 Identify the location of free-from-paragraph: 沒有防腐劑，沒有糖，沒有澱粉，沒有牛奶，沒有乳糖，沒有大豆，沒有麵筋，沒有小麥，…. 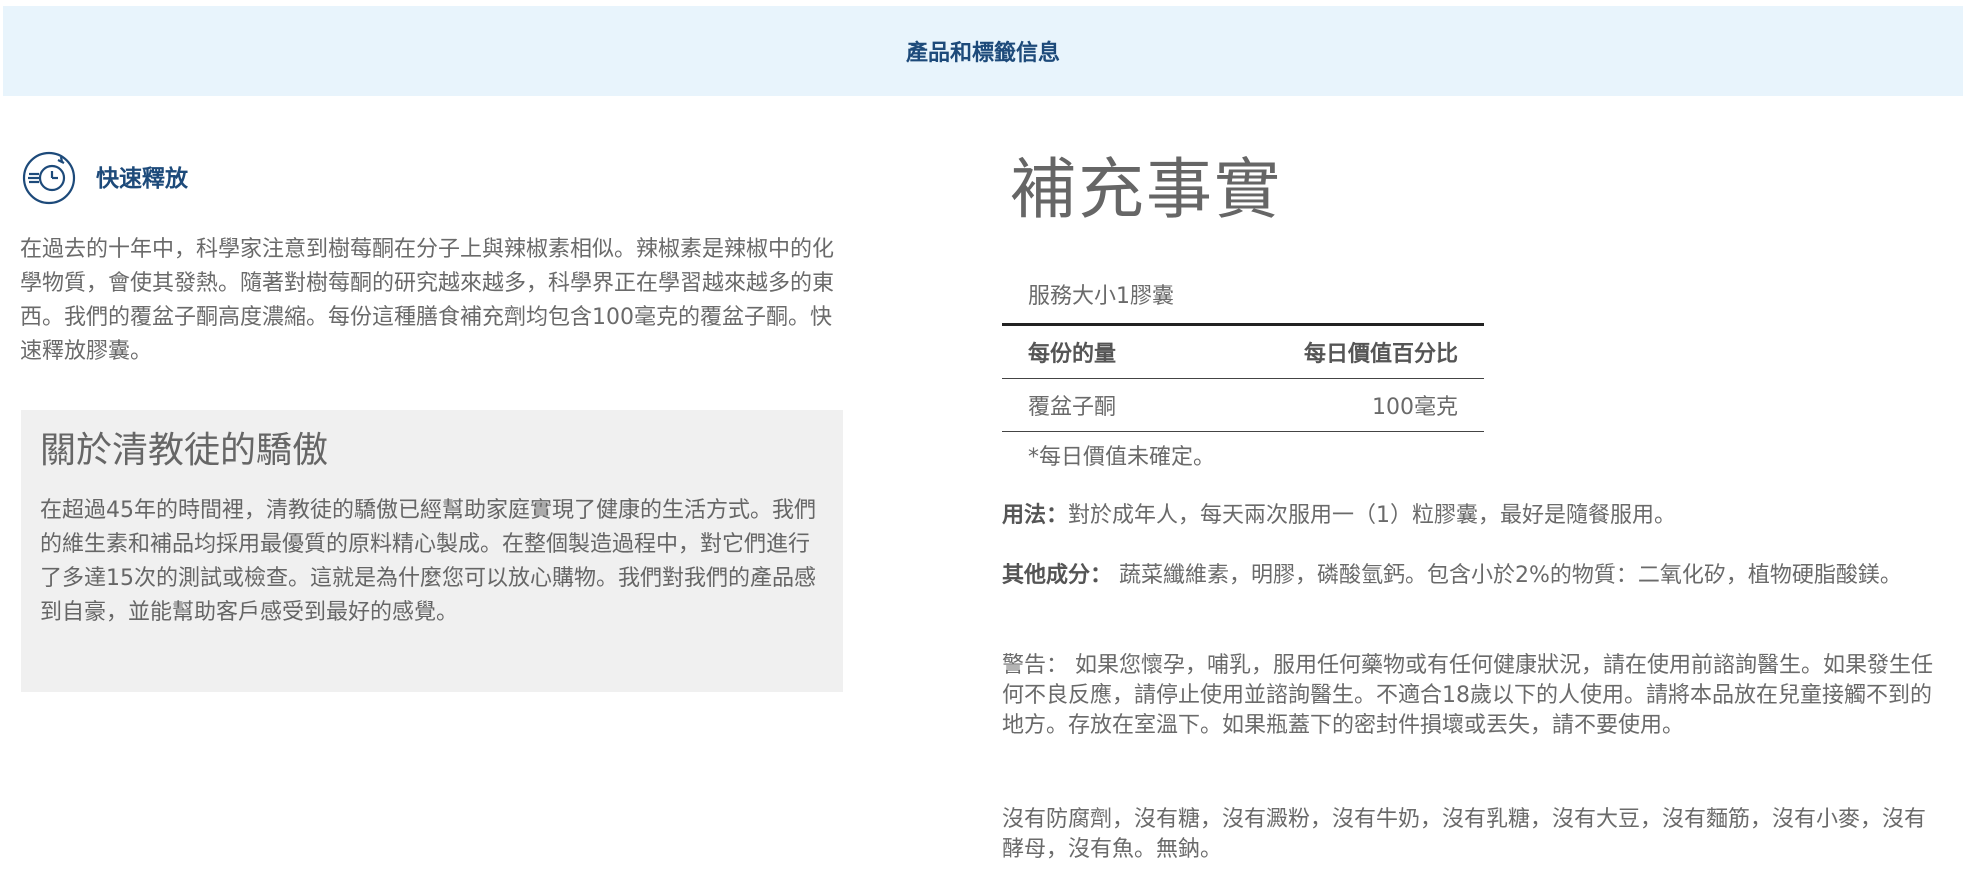
(1464, 834).